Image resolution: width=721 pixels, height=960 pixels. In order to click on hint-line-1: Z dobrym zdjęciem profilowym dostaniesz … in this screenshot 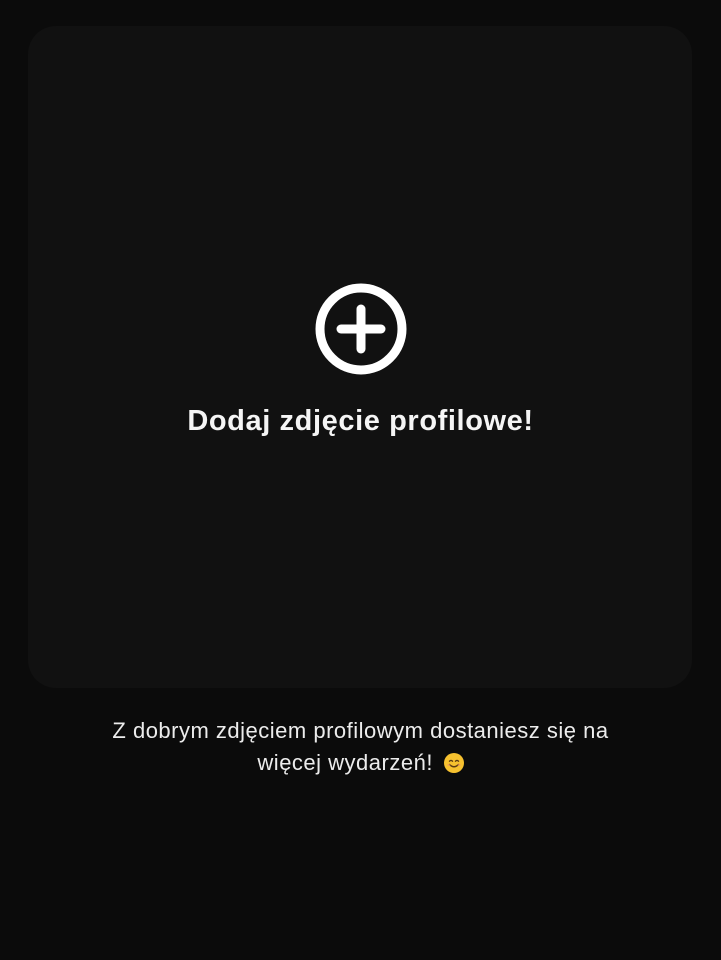, I will do `click(360, 730)`.